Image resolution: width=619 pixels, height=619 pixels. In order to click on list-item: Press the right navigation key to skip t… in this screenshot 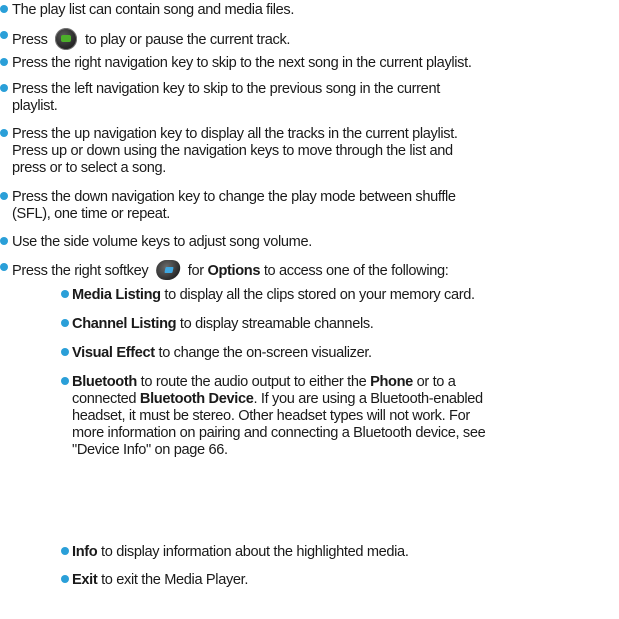, I will do `click(309, 63)`.